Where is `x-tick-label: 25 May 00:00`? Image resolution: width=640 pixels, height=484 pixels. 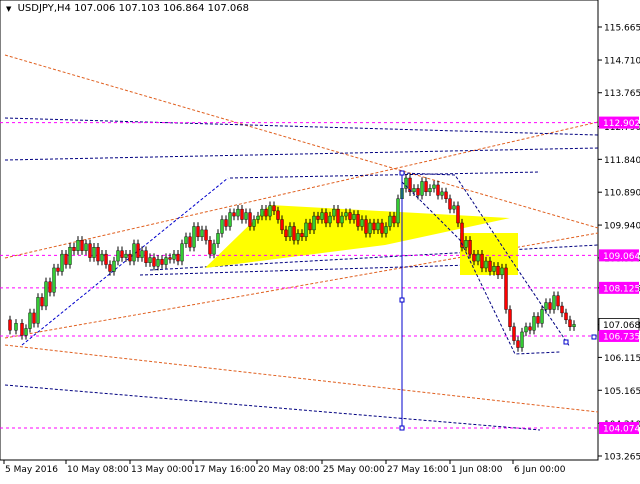
x-tick-label: 25 May 00:00 is located at coordinates (354, 470).